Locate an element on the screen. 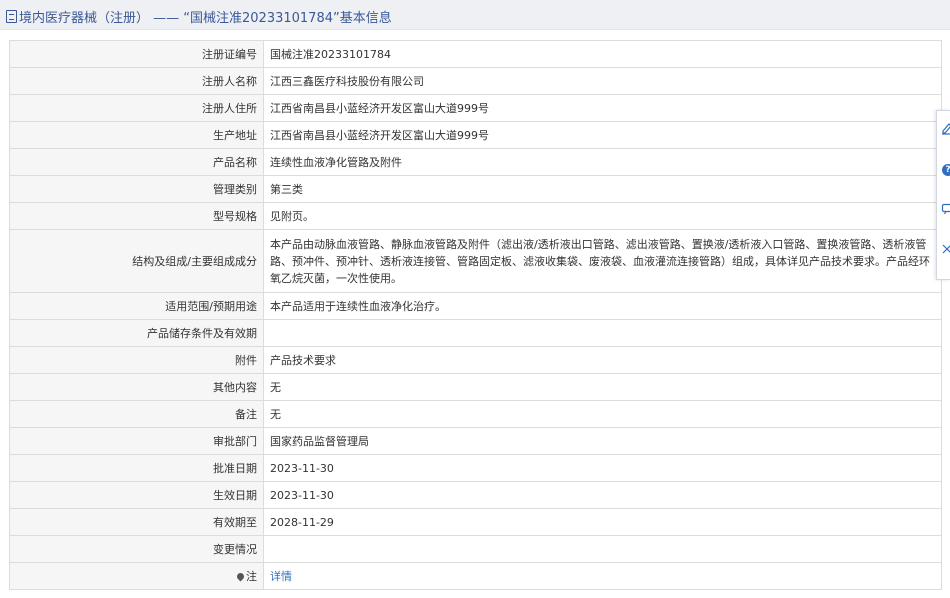  page-header: 境内医疗器械（注册） —— “国械注准20233101784”基本信息 is located at coordinates (475, 15).